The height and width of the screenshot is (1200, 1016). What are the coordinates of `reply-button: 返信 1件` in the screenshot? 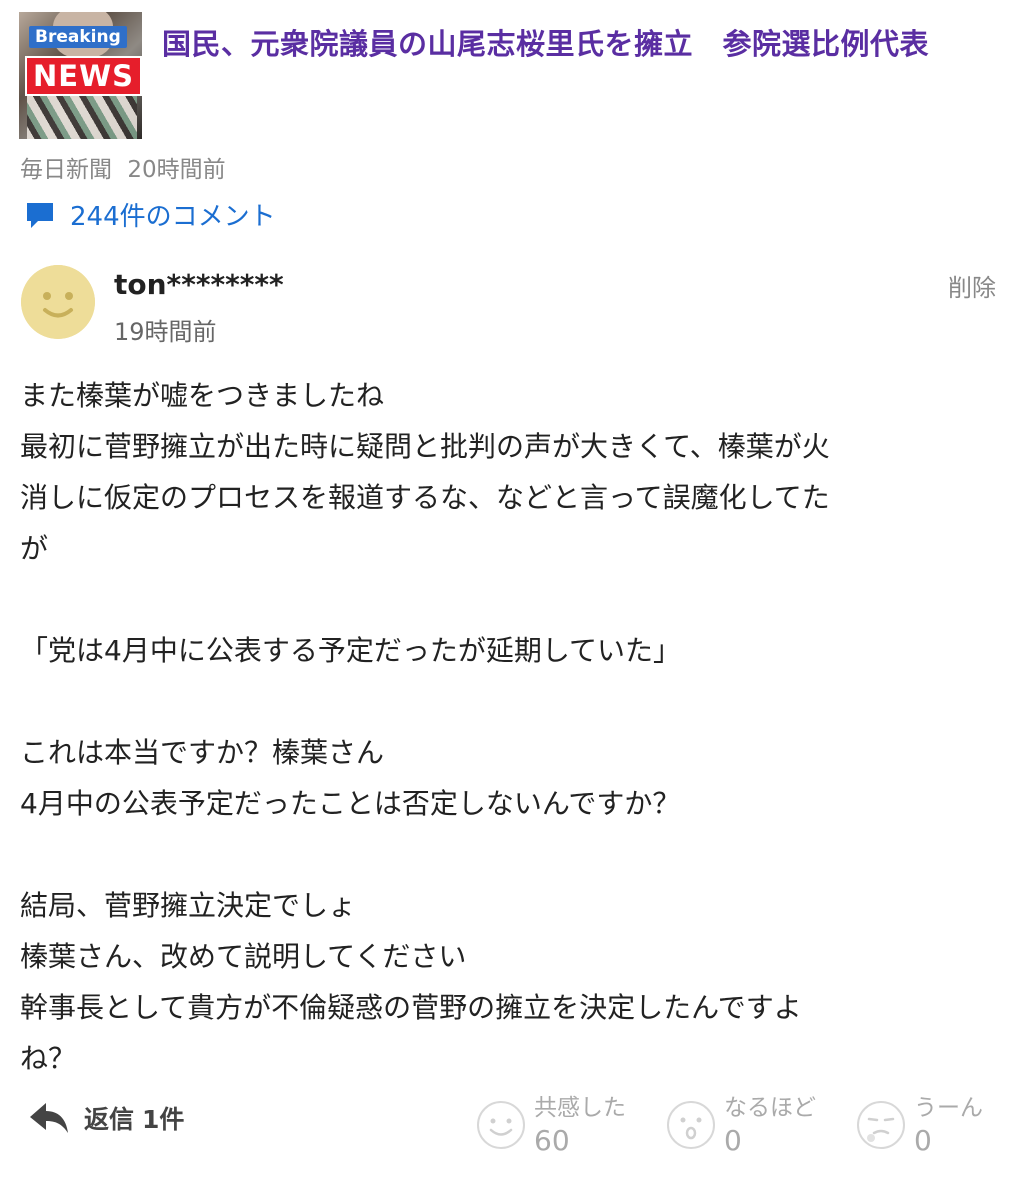 It's located at (106, 1118).